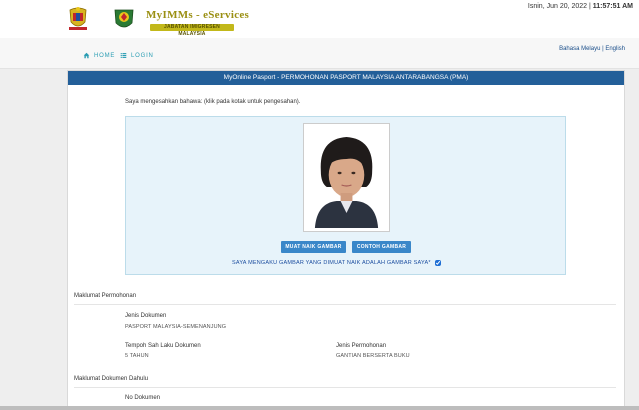 Image resolution: width=639 pixels, height=410 pixels. I want to click on date-time: Isnin, Jun 20, 2022 | 11:57:51 AM, so click(580, 6).